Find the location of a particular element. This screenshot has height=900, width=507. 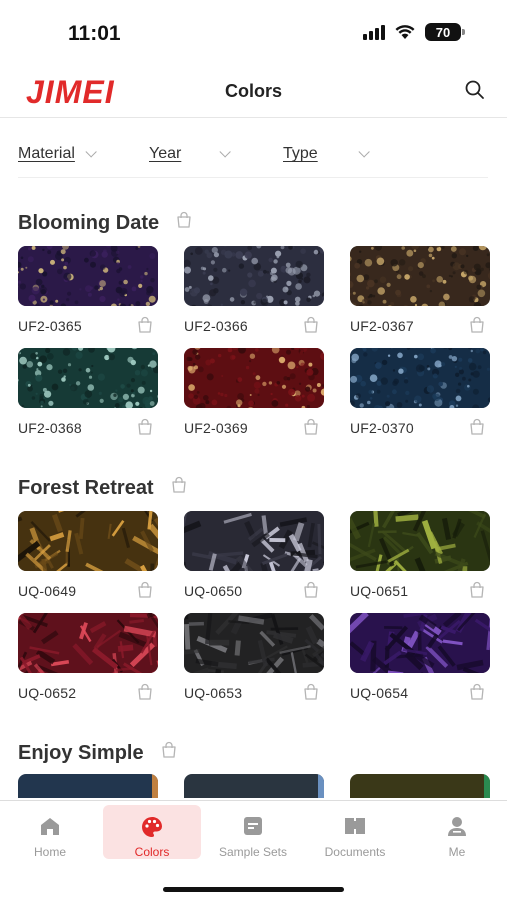

color-card: UQ-0653 is located at coordinates (254, 657).